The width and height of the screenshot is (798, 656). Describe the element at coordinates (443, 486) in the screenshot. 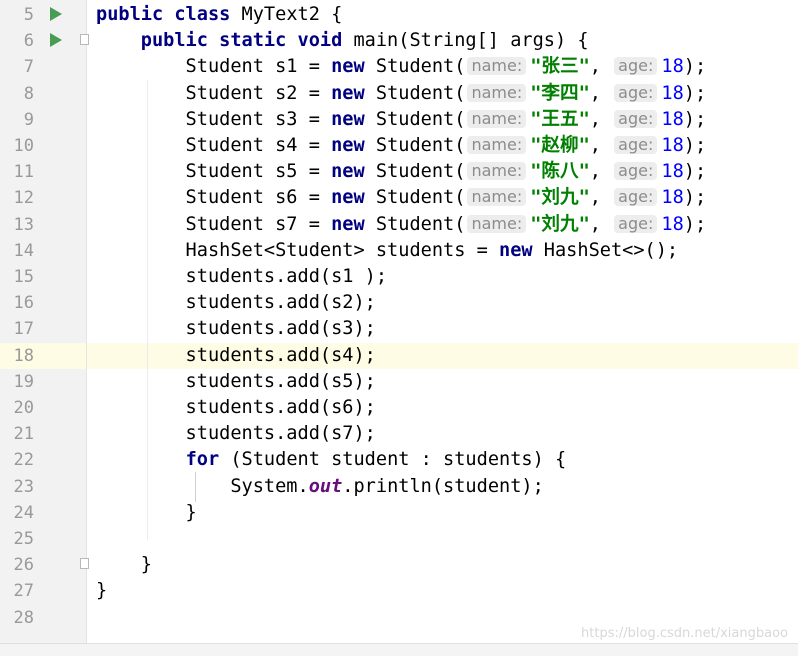

I see `code-token: .println(student);` at that location.